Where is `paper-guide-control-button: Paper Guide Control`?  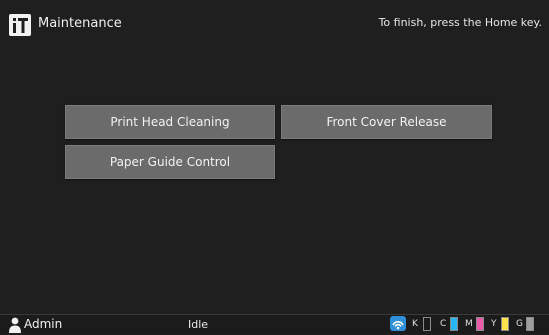
paper-guide-control-button: Paper Guide Control is located at coordinates (170, 162).